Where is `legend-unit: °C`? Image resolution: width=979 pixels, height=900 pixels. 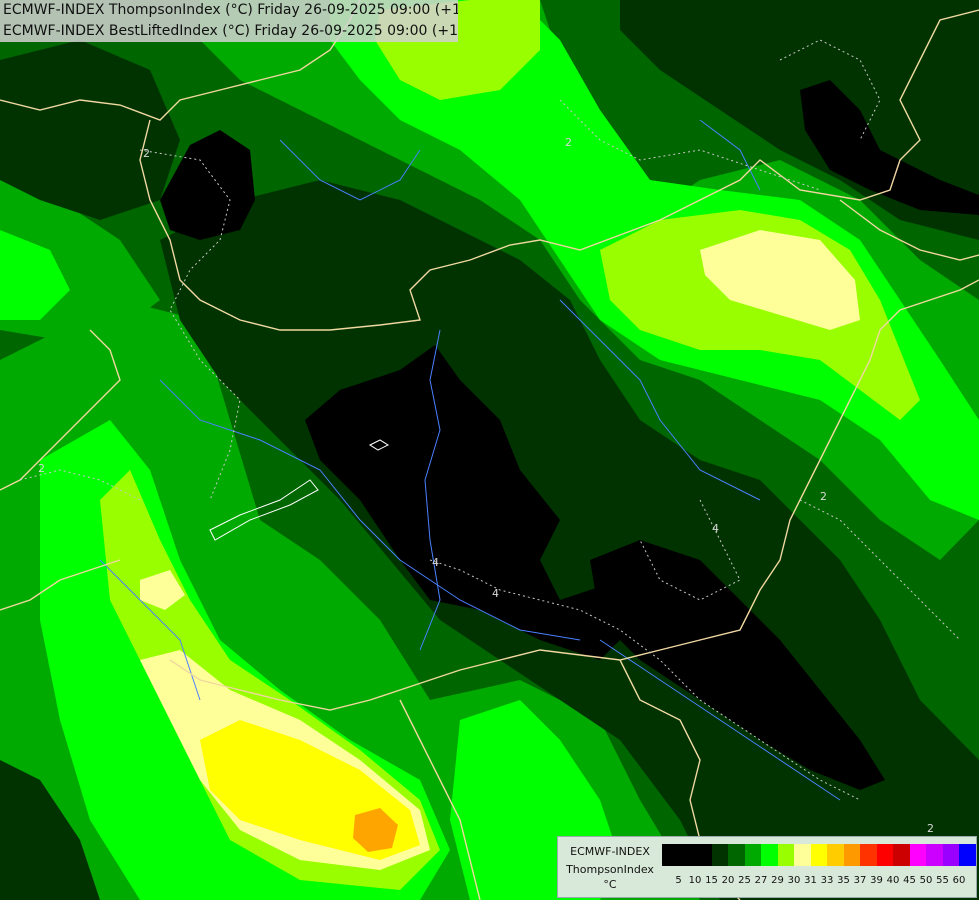
legend-unit: °C is located at coordinates (610, 884).